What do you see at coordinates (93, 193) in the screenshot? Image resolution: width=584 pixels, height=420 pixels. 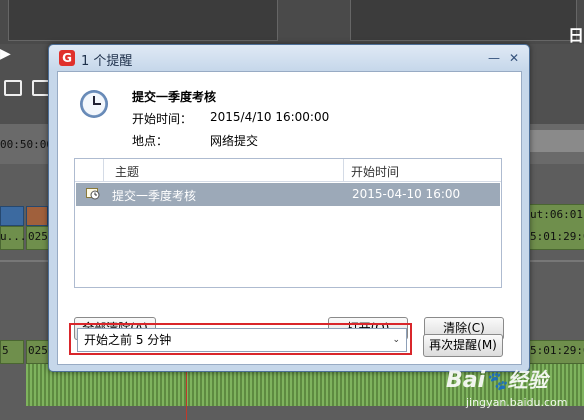 I see `appointment-icon` at bounding box center [93, 193].